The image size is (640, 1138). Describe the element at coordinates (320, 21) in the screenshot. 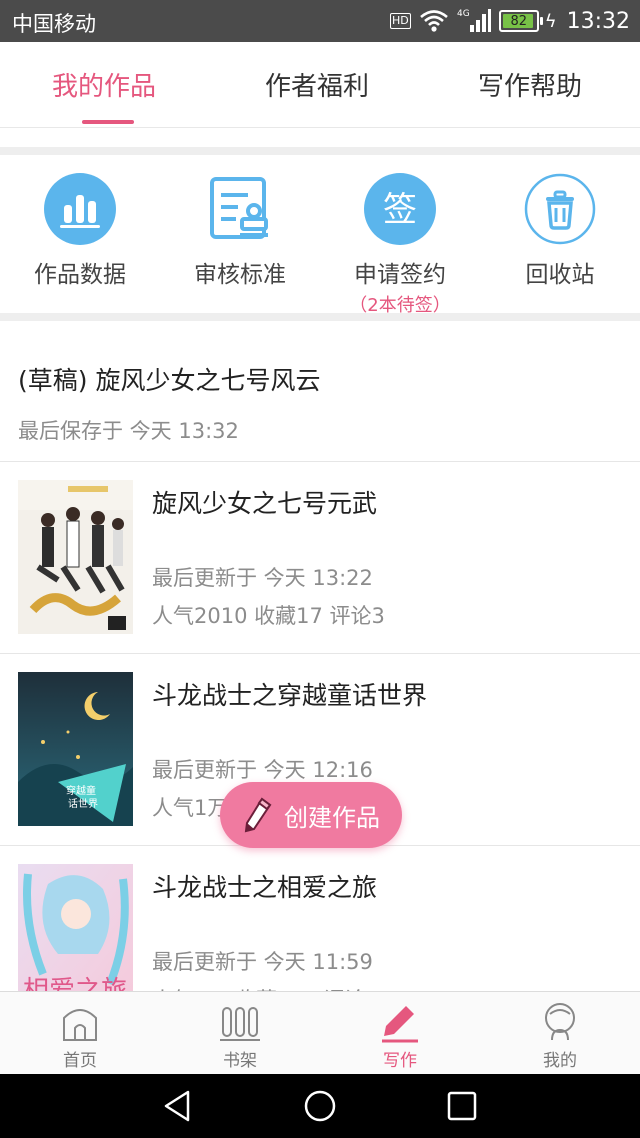

I see `status-bar: 中国移动 HD 4G 82 ϟ 13:32` at that location.